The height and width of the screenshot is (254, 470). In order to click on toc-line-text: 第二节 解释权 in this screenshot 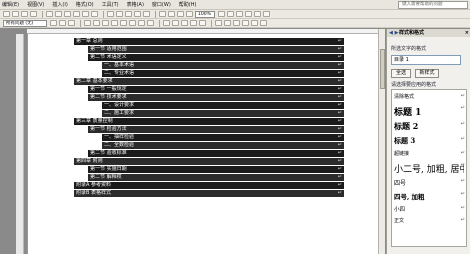, I will do `click(106, 177)`.